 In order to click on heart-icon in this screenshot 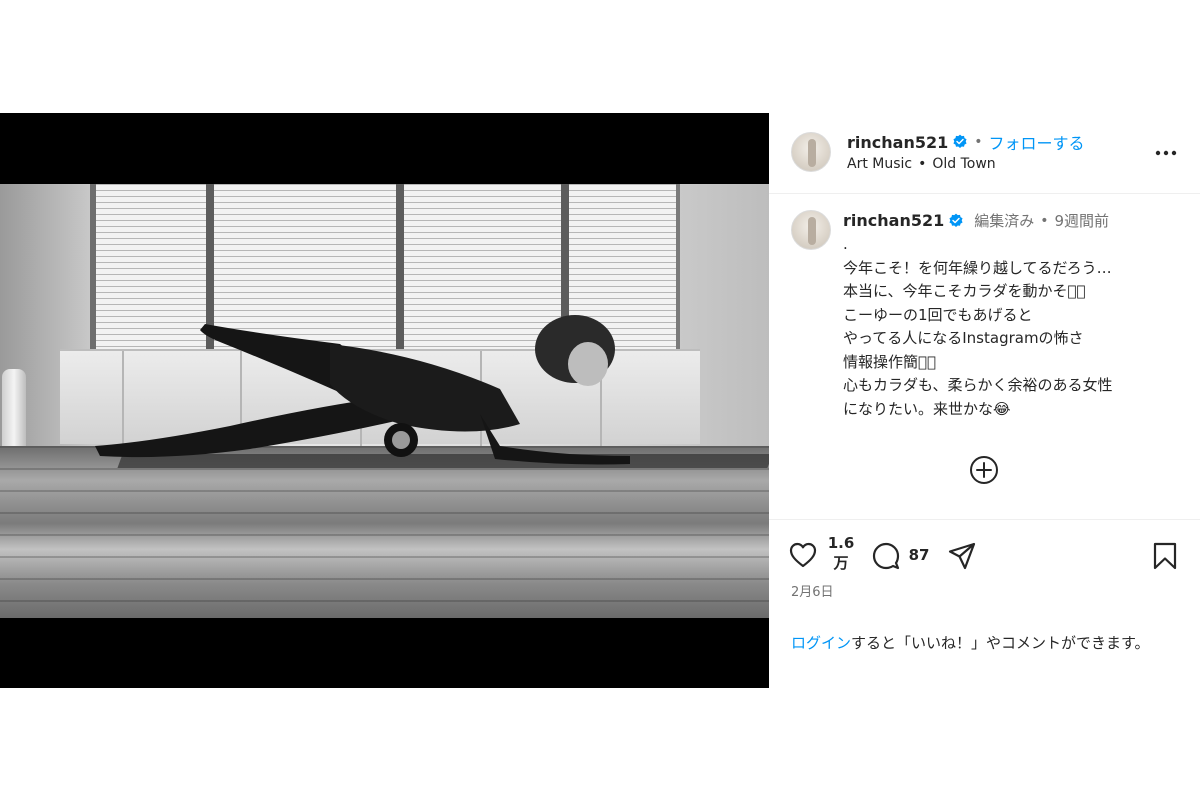, I will do `click(803, 555)`.